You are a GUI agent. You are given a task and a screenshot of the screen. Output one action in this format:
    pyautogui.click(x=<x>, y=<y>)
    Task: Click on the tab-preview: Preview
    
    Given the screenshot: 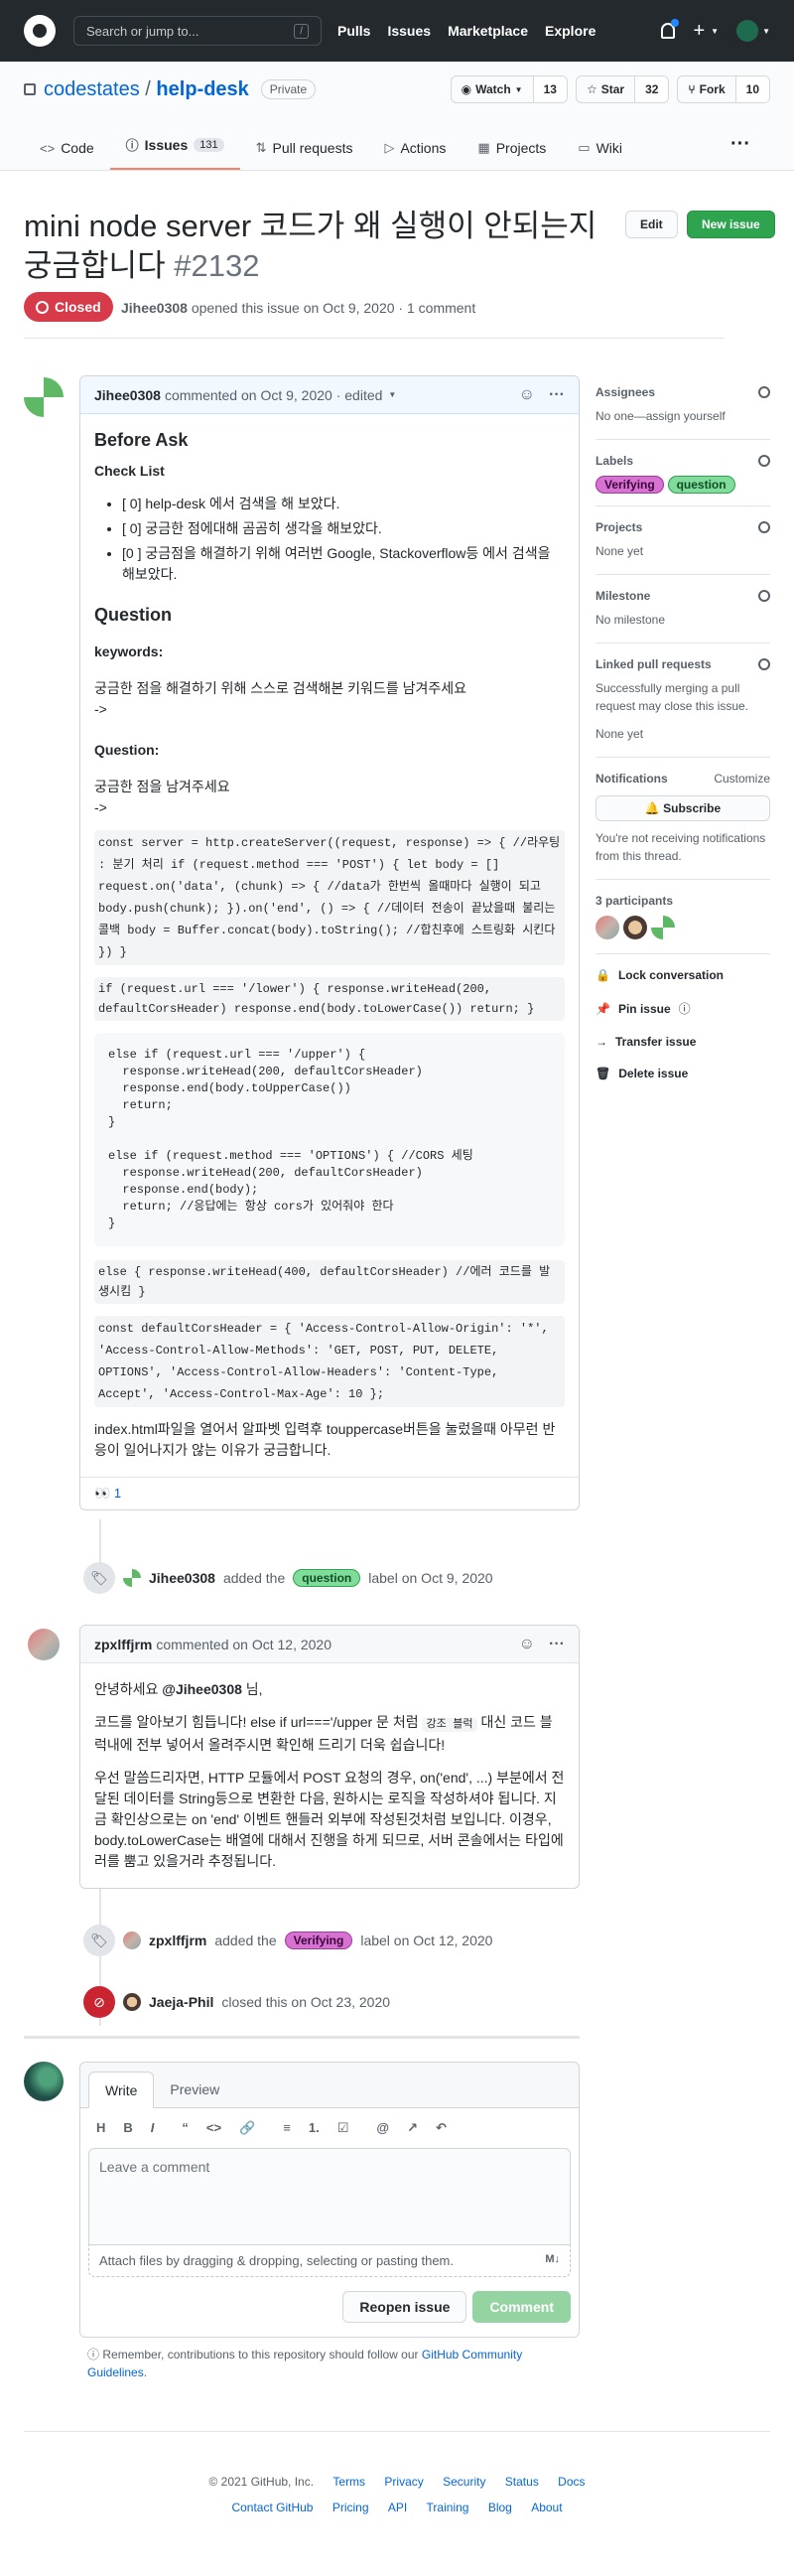 What is the action you would take?
    pyautogui.click(x=194, y=2089)
    